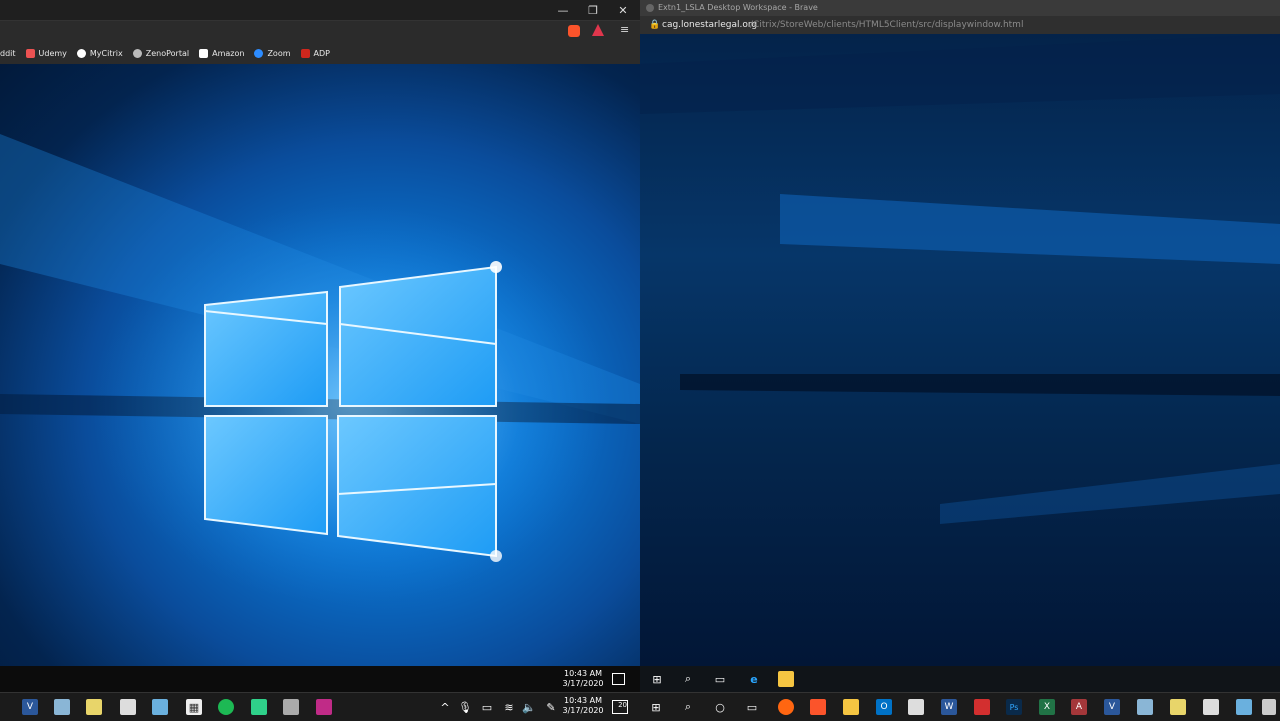 This screenshot has height=721, width=1280. I want to click on bookmark-adp: ADP, so click(315, 53).